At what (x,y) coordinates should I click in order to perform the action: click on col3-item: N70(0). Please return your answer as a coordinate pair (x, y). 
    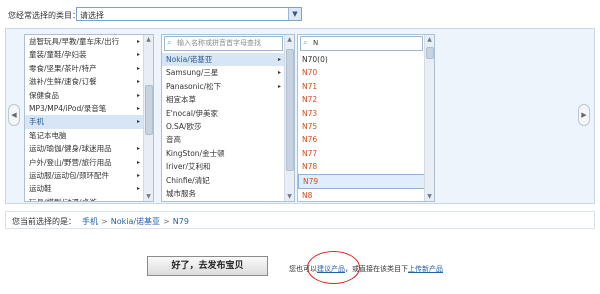
    Looking at the image, I should click on (361, 59).